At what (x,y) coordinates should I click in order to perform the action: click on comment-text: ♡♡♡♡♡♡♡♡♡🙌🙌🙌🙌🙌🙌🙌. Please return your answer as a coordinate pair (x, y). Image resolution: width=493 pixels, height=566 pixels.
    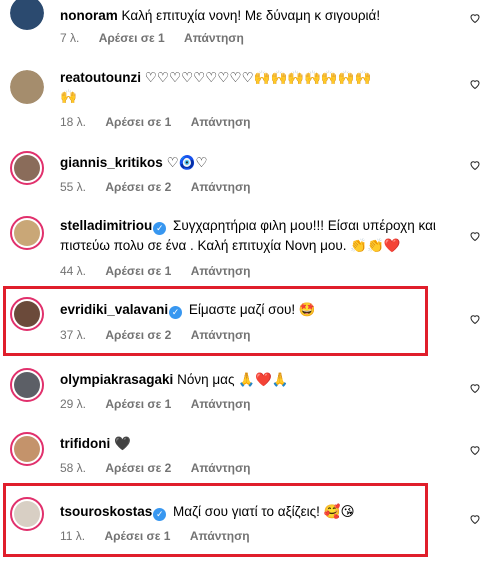
    Looking at the image, I should click on (258, 77).